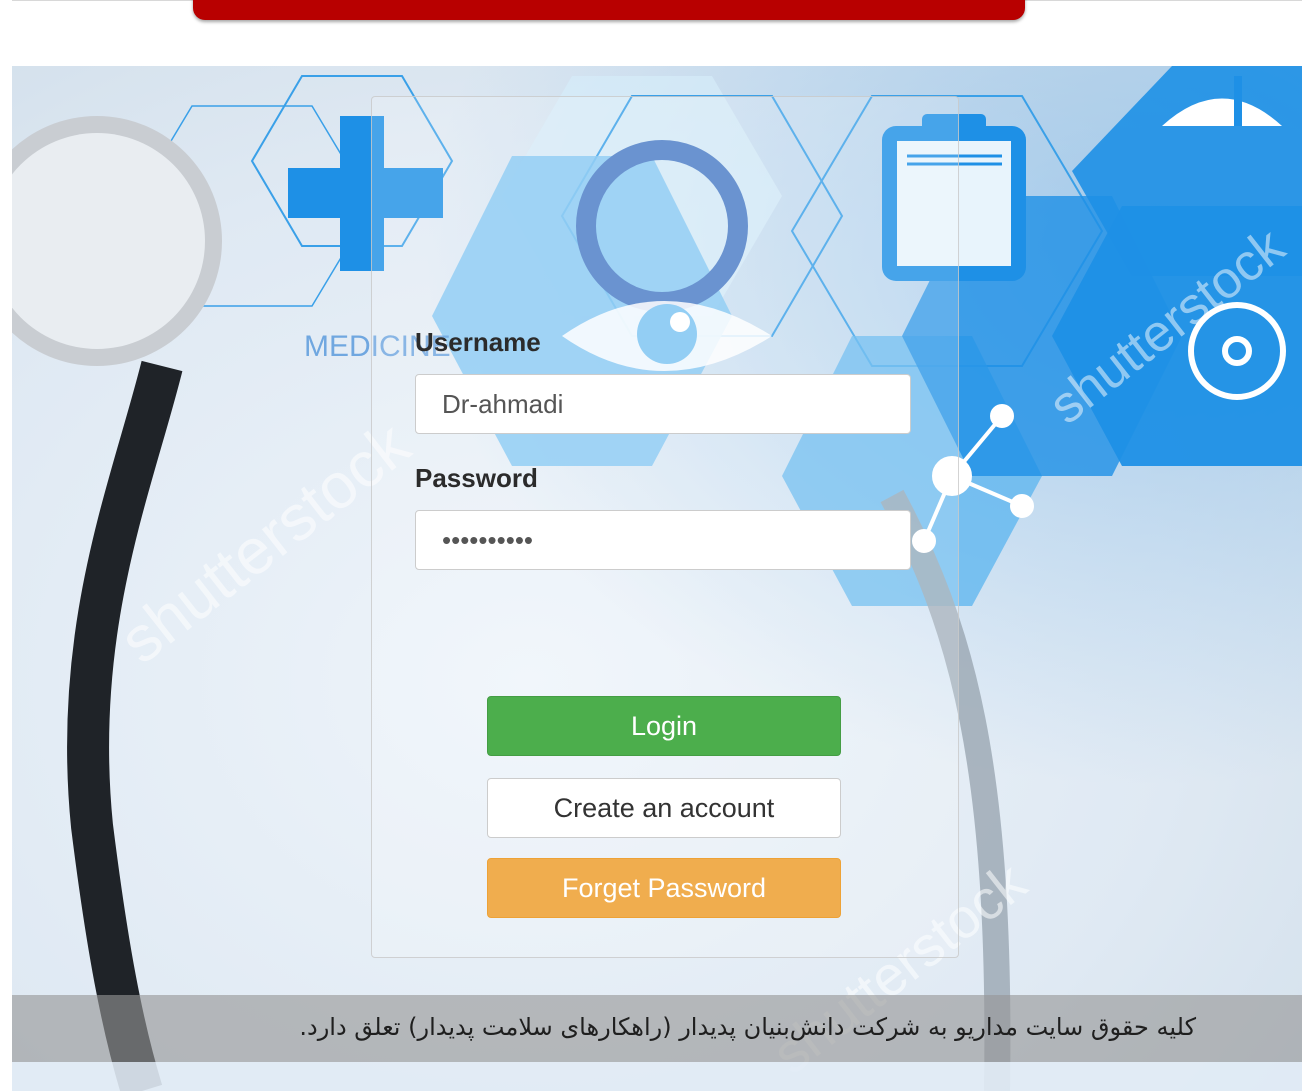  What do you see at coordinates (657, 1076) in the screenshot?
I see `bottom-strip` at bounding box center [657, 1076].